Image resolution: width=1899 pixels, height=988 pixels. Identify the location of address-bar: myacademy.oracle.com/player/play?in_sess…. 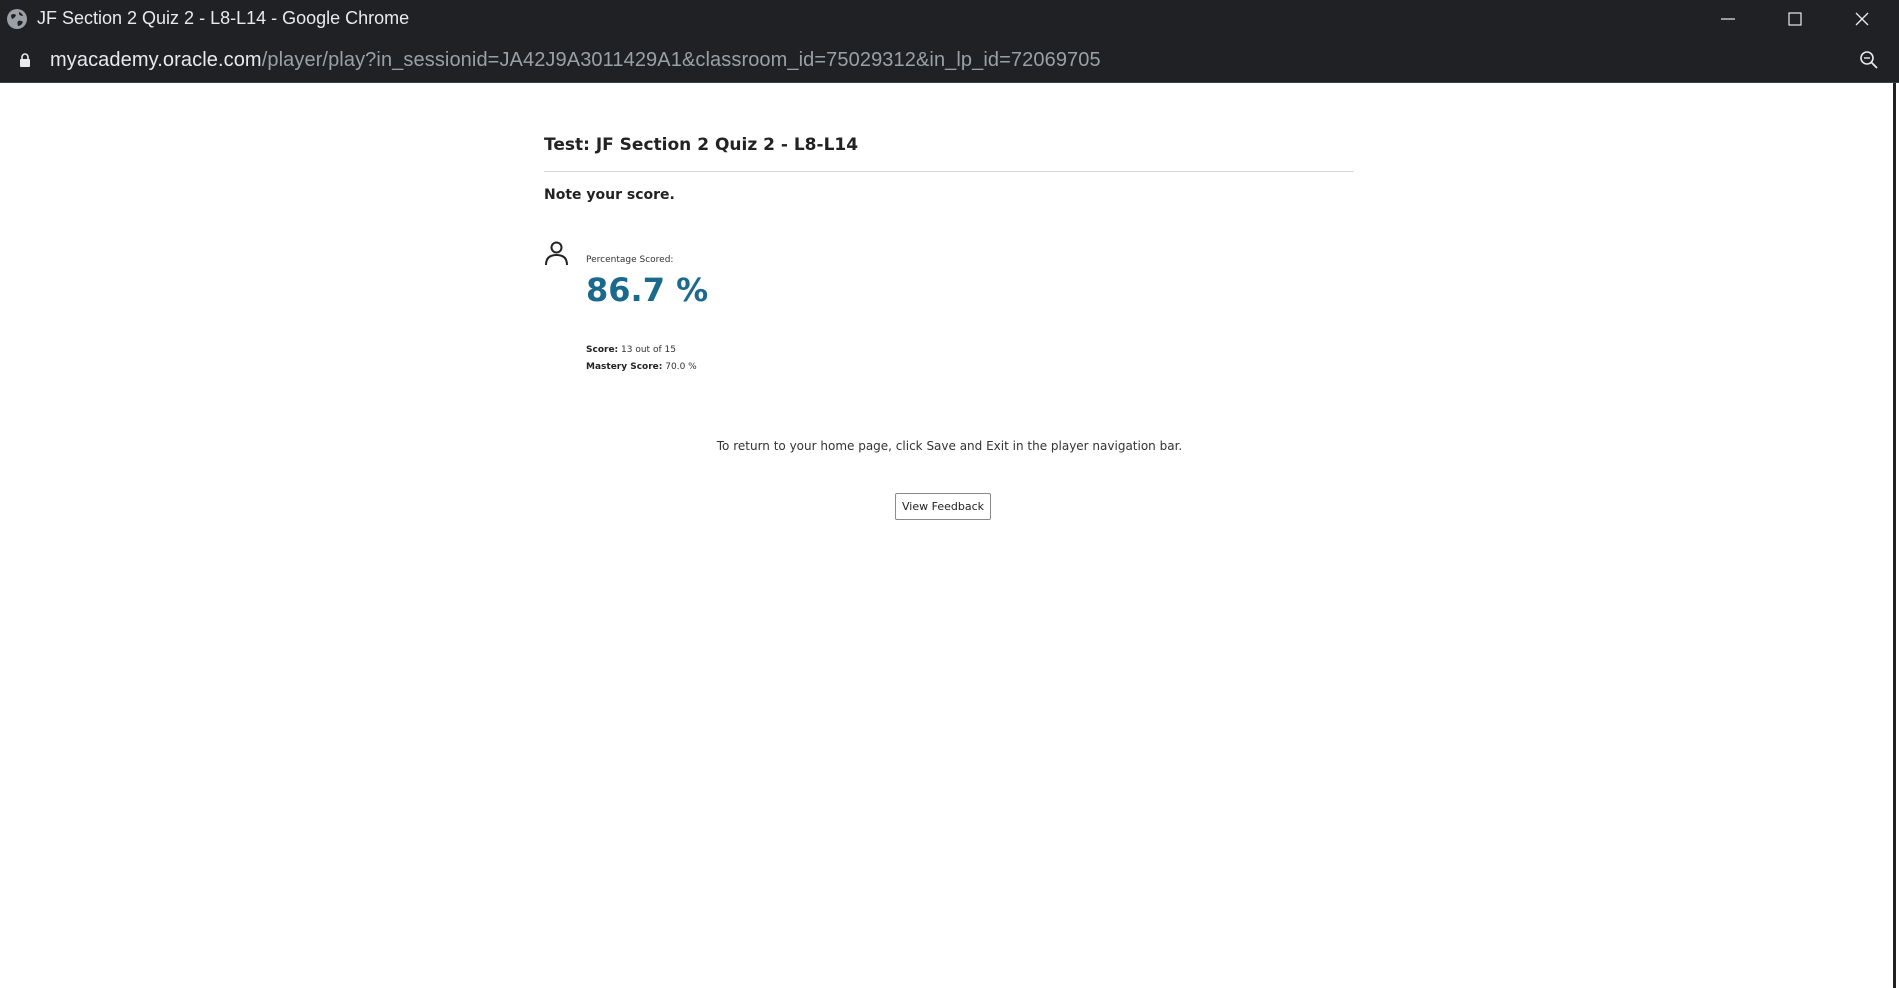
(949, 60).